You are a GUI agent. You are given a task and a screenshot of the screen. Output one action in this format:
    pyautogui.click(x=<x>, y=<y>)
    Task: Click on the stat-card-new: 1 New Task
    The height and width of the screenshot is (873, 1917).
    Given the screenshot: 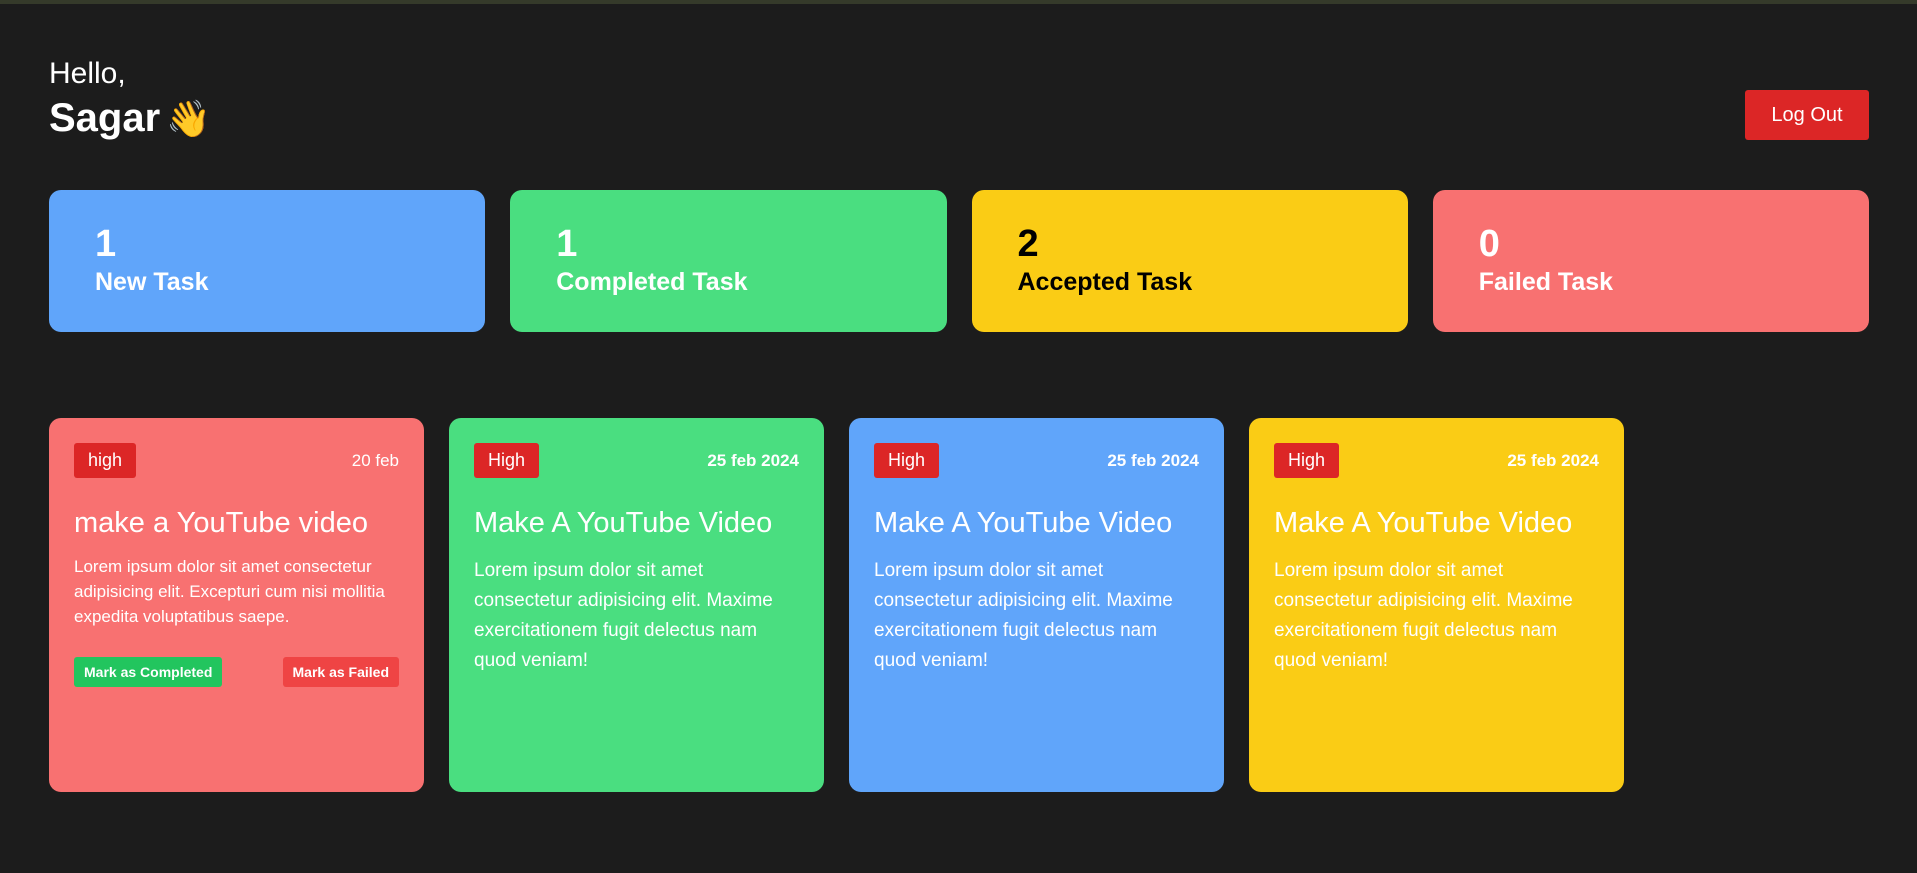 What is the action you would take?
    pyautogui.click(x=267, y=261)
    